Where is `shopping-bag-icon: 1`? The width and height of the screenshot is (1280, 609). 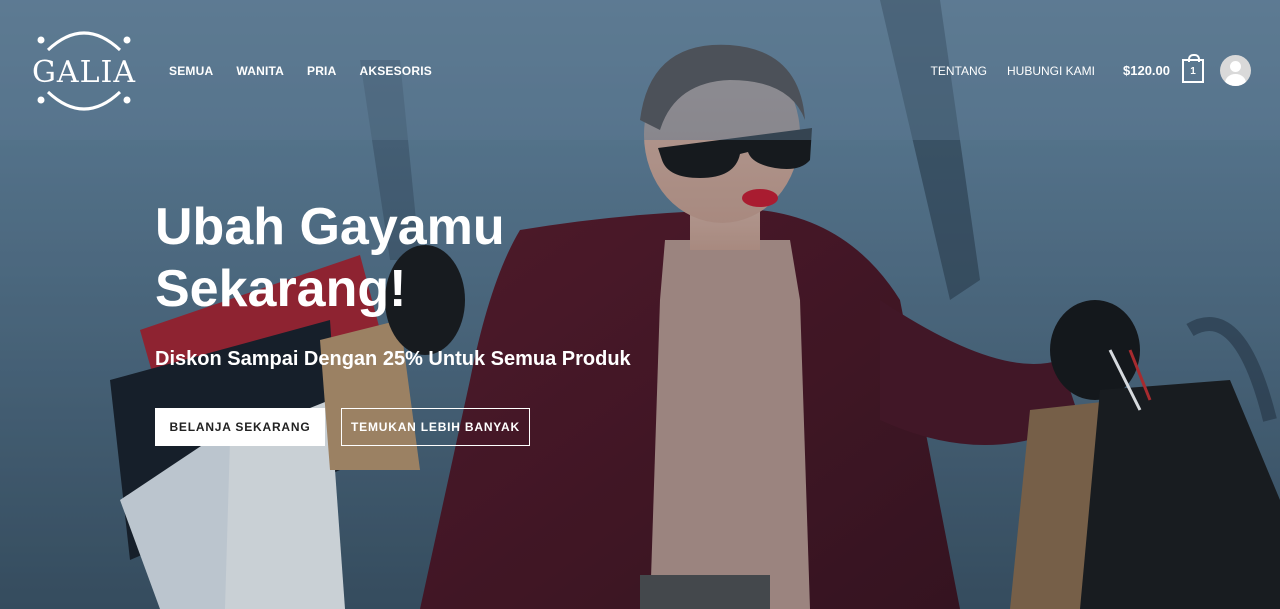 shopping-bag-icon: 1 is located at coordinates (1193, 68).